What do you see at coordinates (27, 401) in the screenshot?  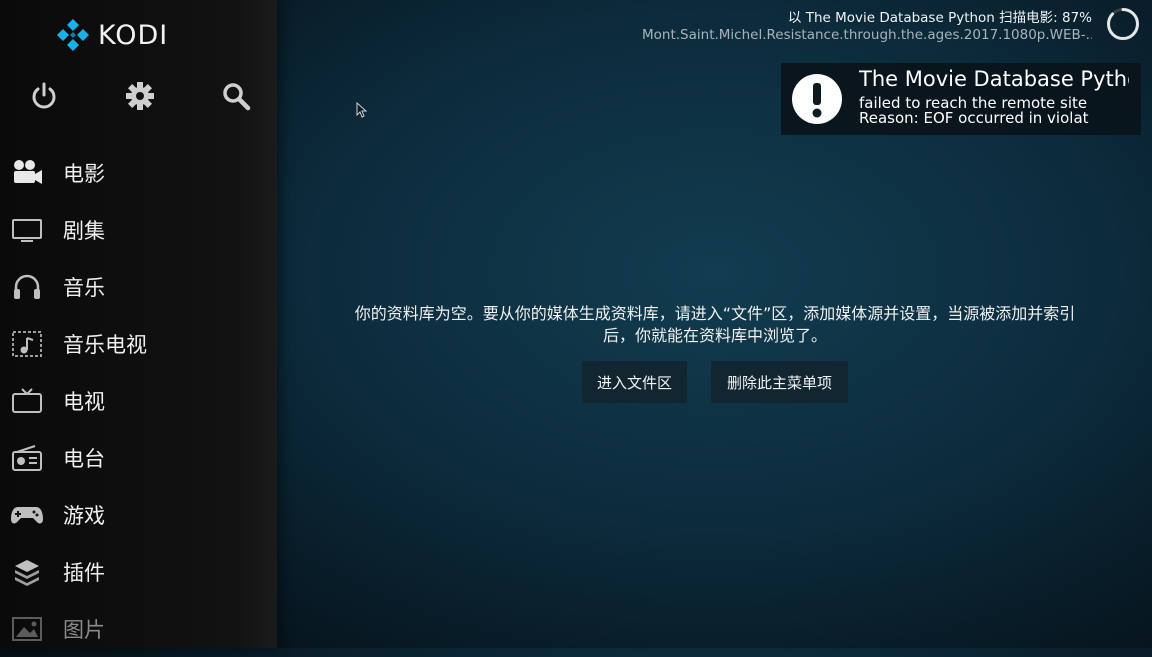 I see `television-icon` at bounding box center [27, 401].